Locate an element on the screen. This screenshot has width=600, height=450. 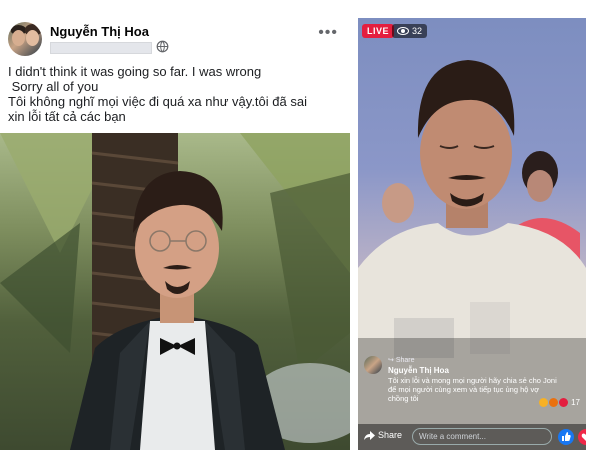
globe-icon is located at coordinates (162, 46).